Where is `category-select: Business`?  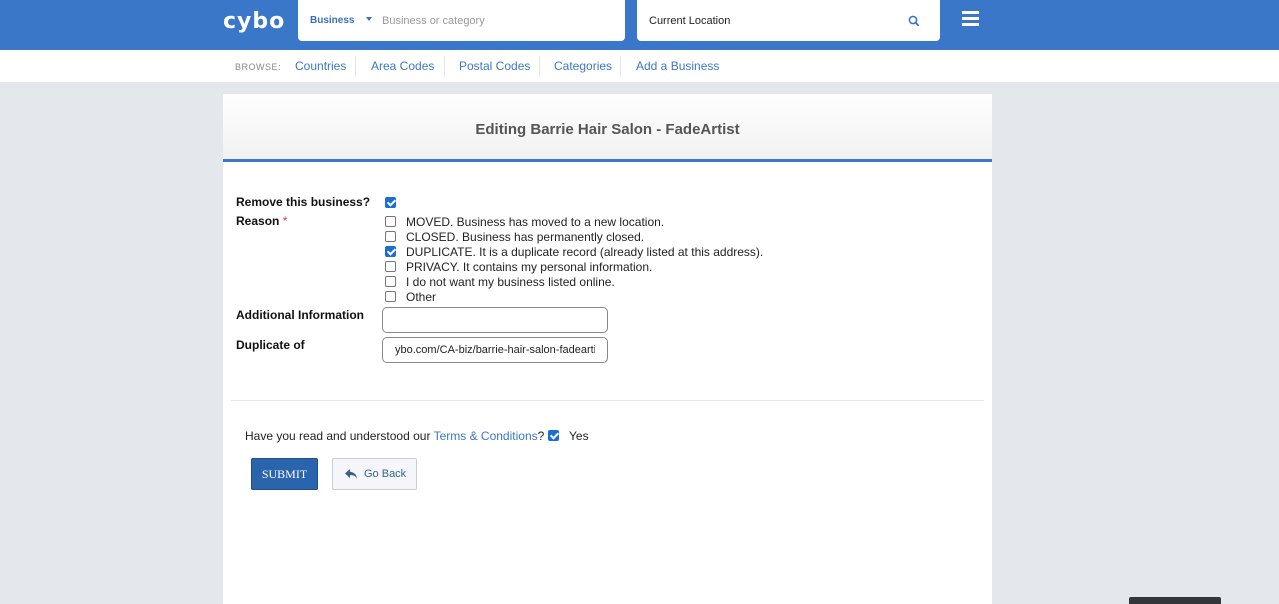 category-select: Business is located at coordinates (332, 20).